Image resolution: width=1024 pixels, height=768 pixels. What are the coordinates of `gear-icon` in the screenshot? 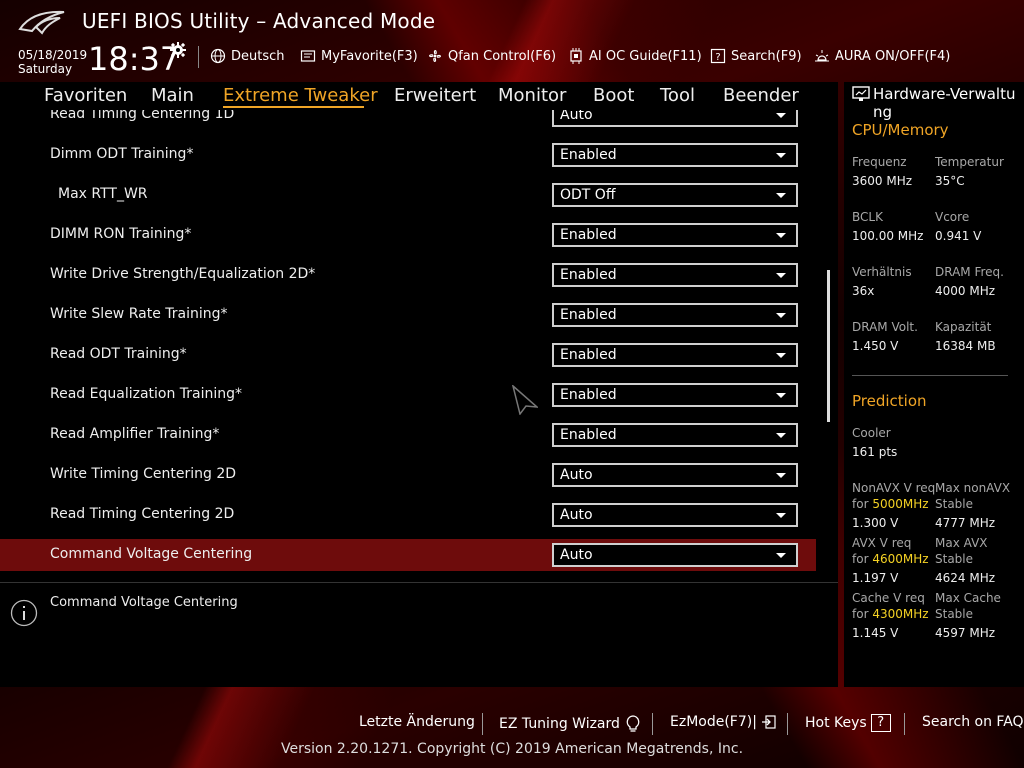 It's located at (178, 50).